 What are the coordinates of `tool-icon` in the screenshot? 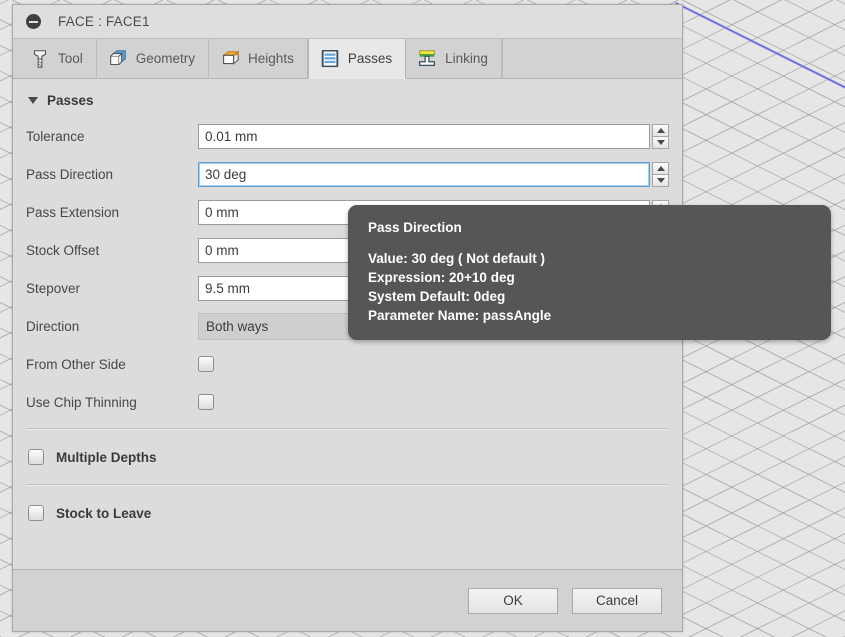 It's located at (40, 58).